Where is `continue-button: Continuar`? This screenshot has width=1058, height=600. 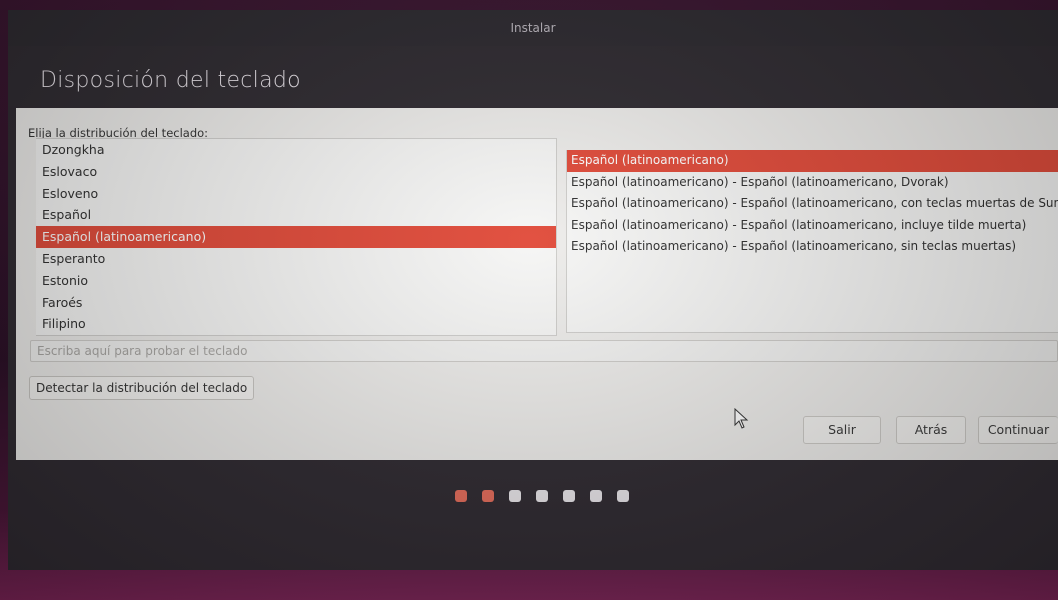
continue-button: Continuar is located at coordinates (1018, 430).